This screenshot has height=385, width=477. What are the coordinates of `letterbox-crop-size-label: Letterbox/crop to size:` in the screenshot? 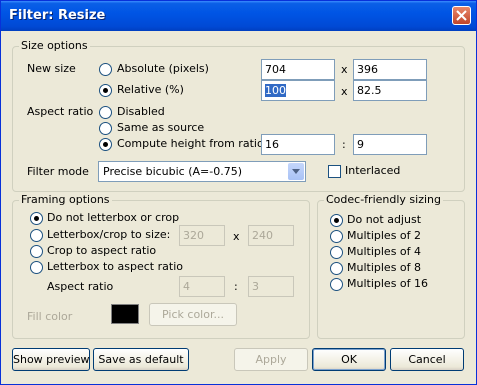 It's located at (108, 234).